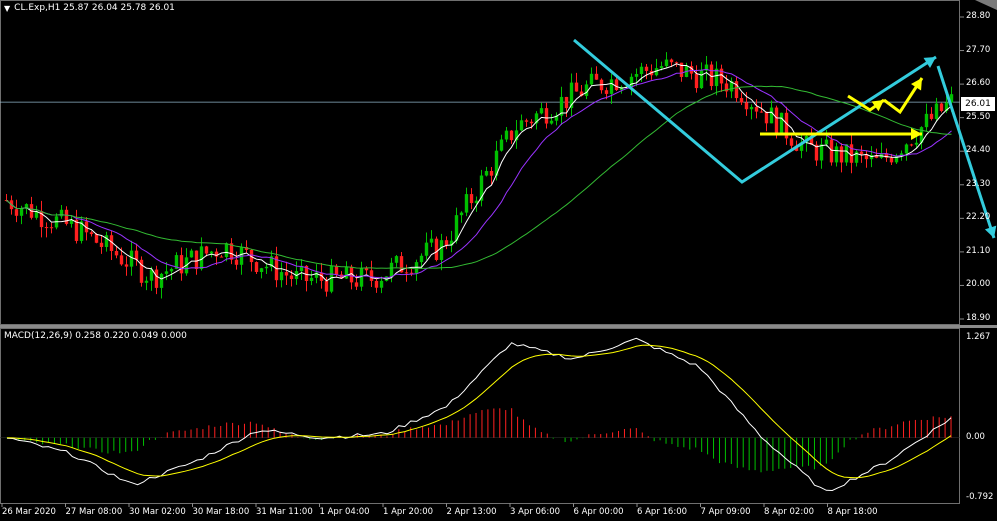 This screenshot has width=997, height=521. What do you see at coordinates (29, 512) in the screenshot?
I see `time-axis-label: 26 Mar 2020` at bounding box center [29, 512].